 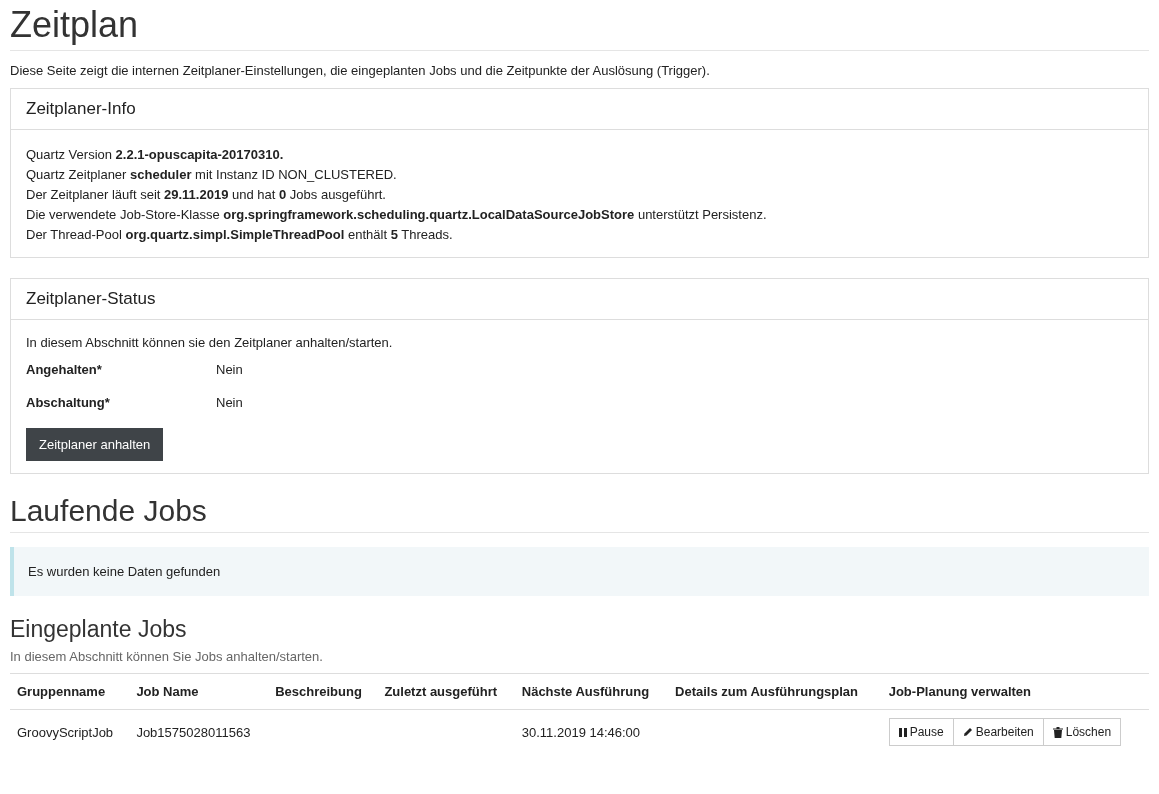 I want to click on table-cell: 30.11.2019 14:46:00, so click(x=591, y=731).